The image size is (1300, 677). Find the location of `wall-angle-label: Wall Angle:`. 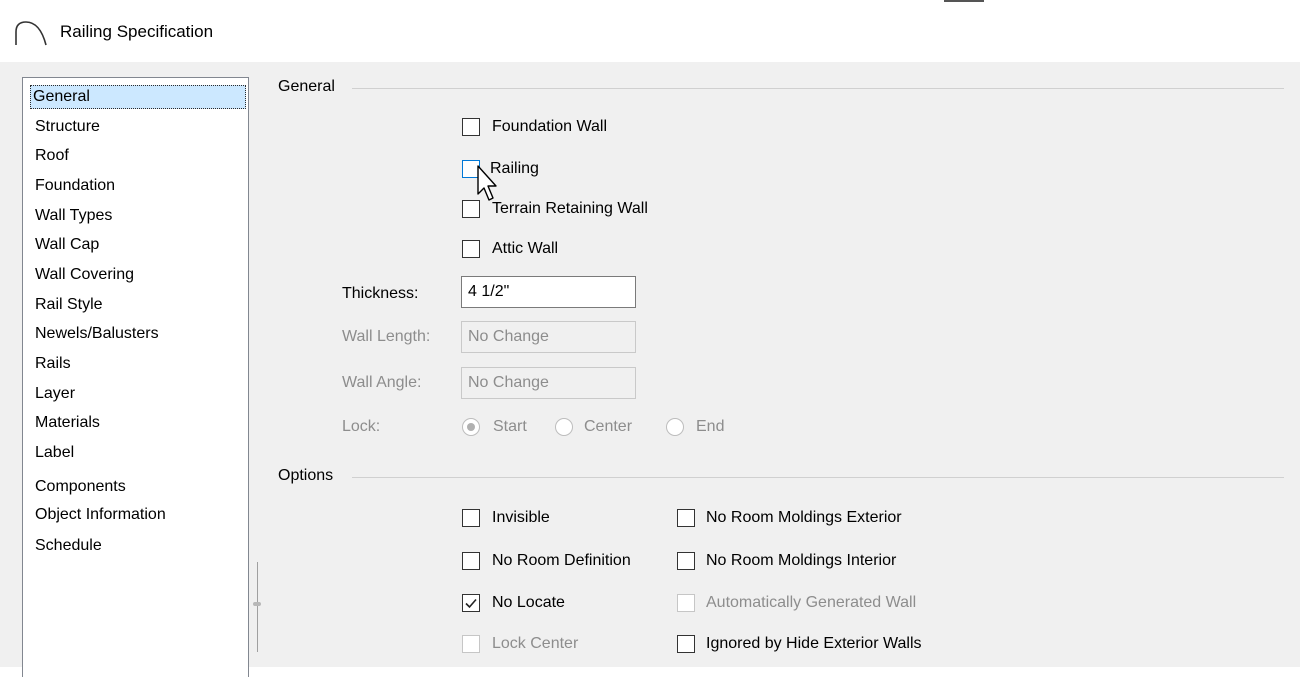

wall-angle-label: Wall Angle: is located at coordinates (382, 382).